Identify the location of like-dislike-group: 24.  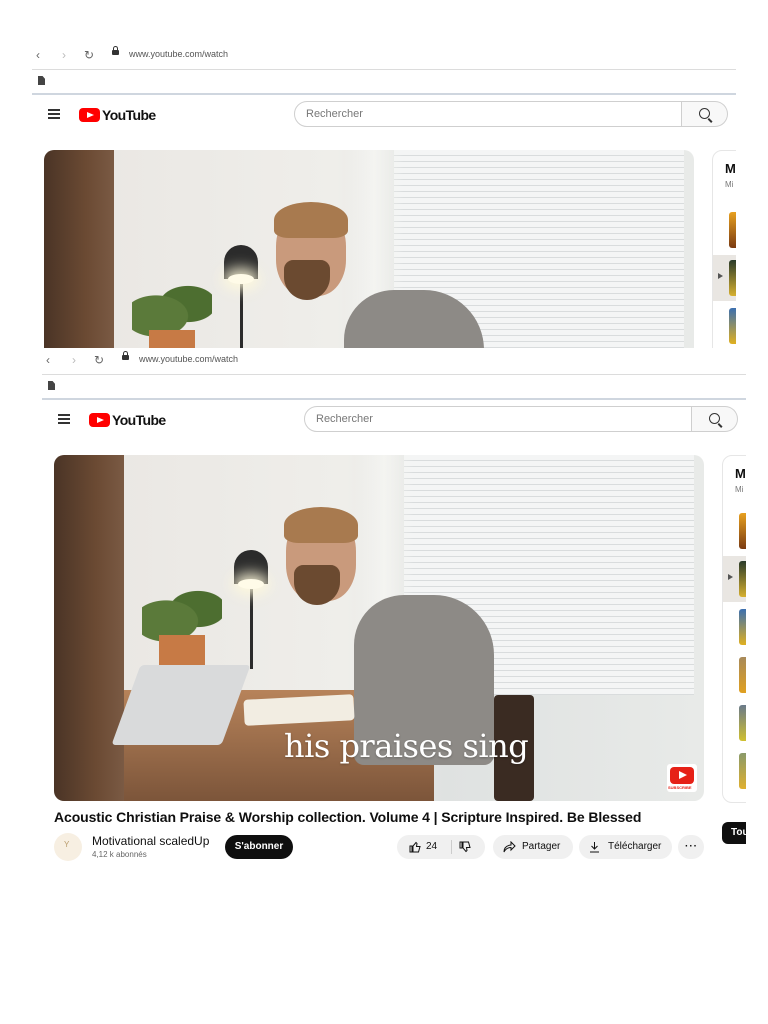
(441, 847).